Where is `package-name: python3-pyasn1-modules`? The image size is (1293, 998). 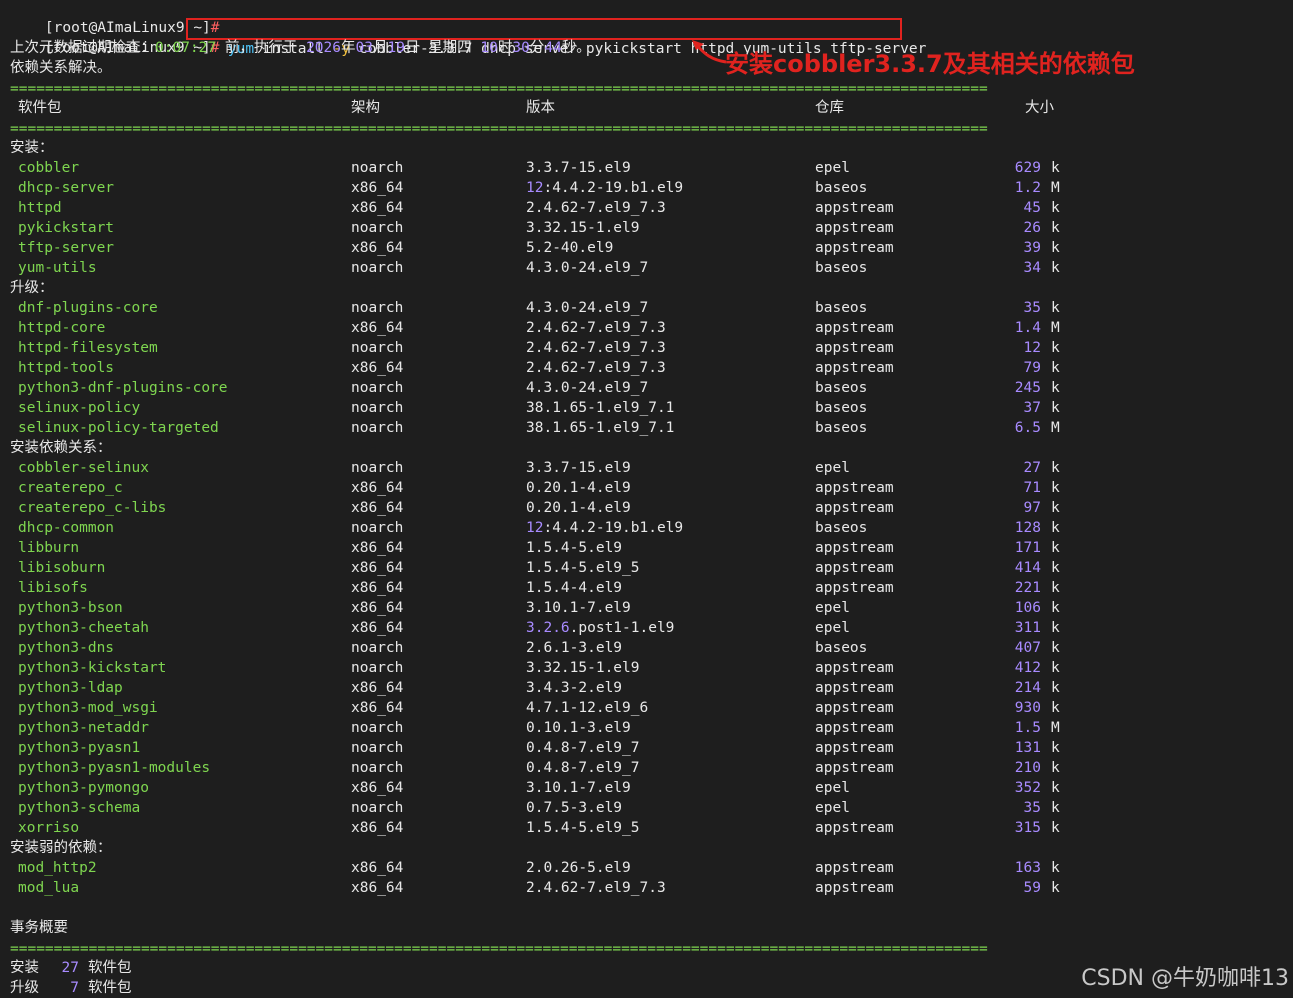 package-name: python3-pyasn1-modules is located at coordinates (114, 768).